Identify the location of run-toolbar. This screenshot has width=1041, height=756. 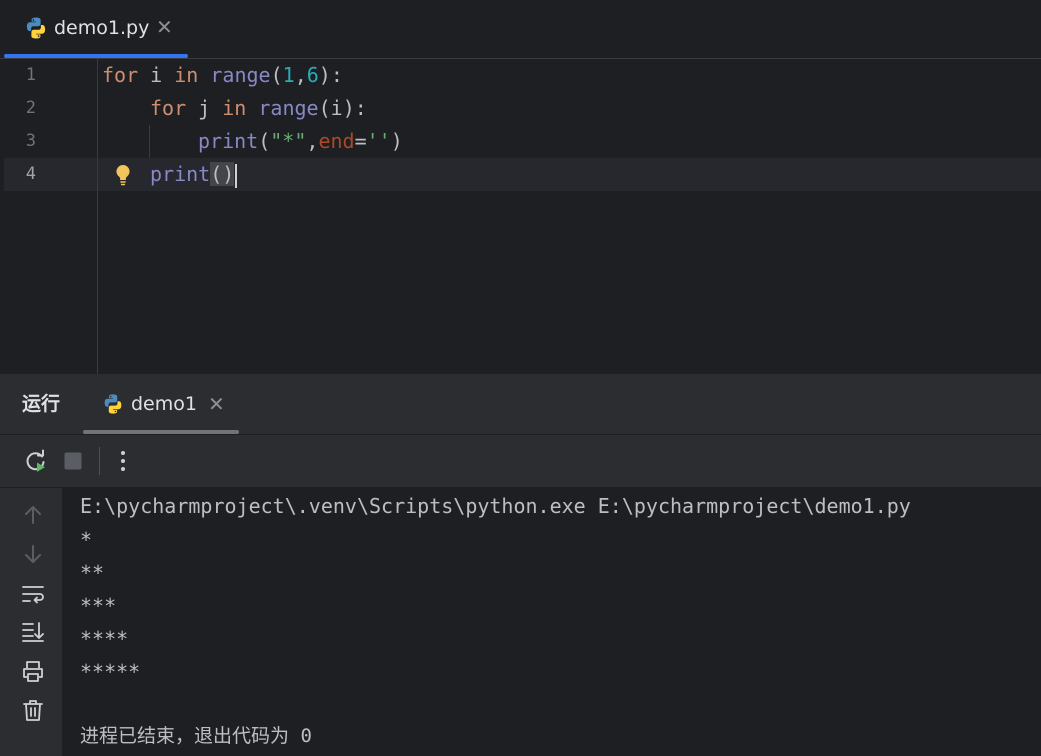
(520, 461).